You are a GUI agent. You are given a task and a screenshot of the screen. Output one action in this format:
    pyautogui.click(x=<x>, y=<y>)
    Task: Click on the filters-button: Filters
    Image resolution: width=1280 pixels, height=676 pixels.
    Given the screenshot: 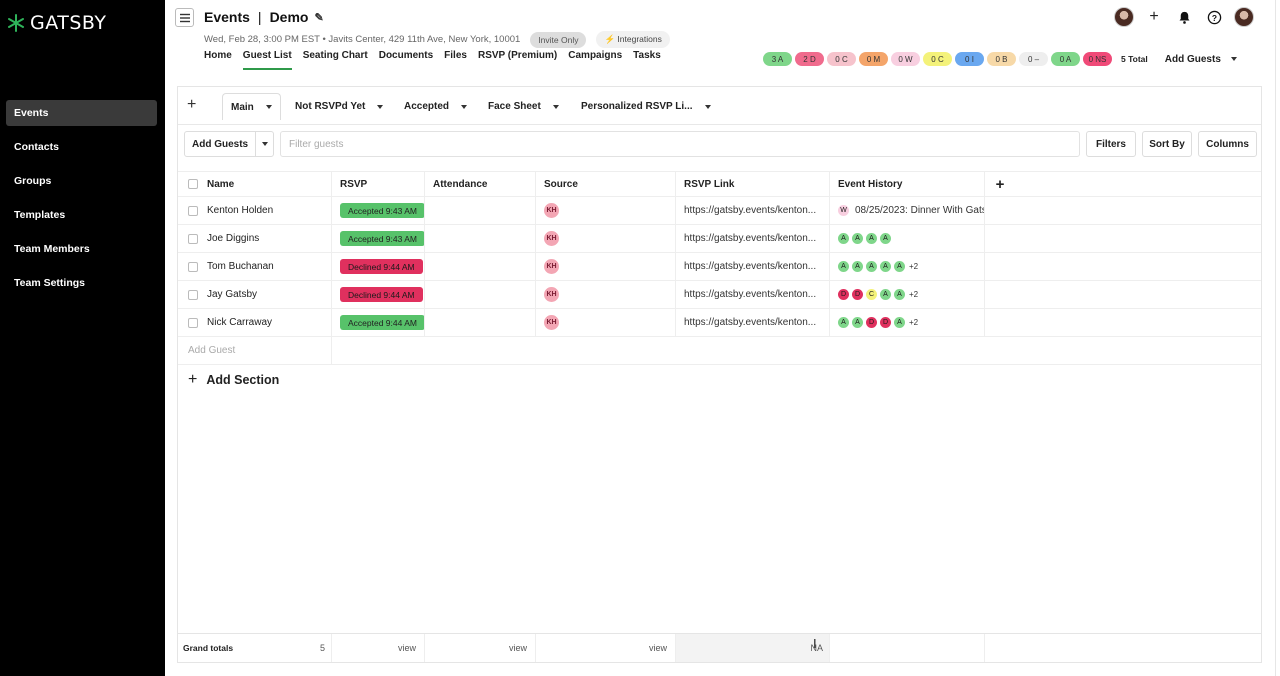 What is the action you would take?
    pyautogui.click(x=1111, y=144)
    